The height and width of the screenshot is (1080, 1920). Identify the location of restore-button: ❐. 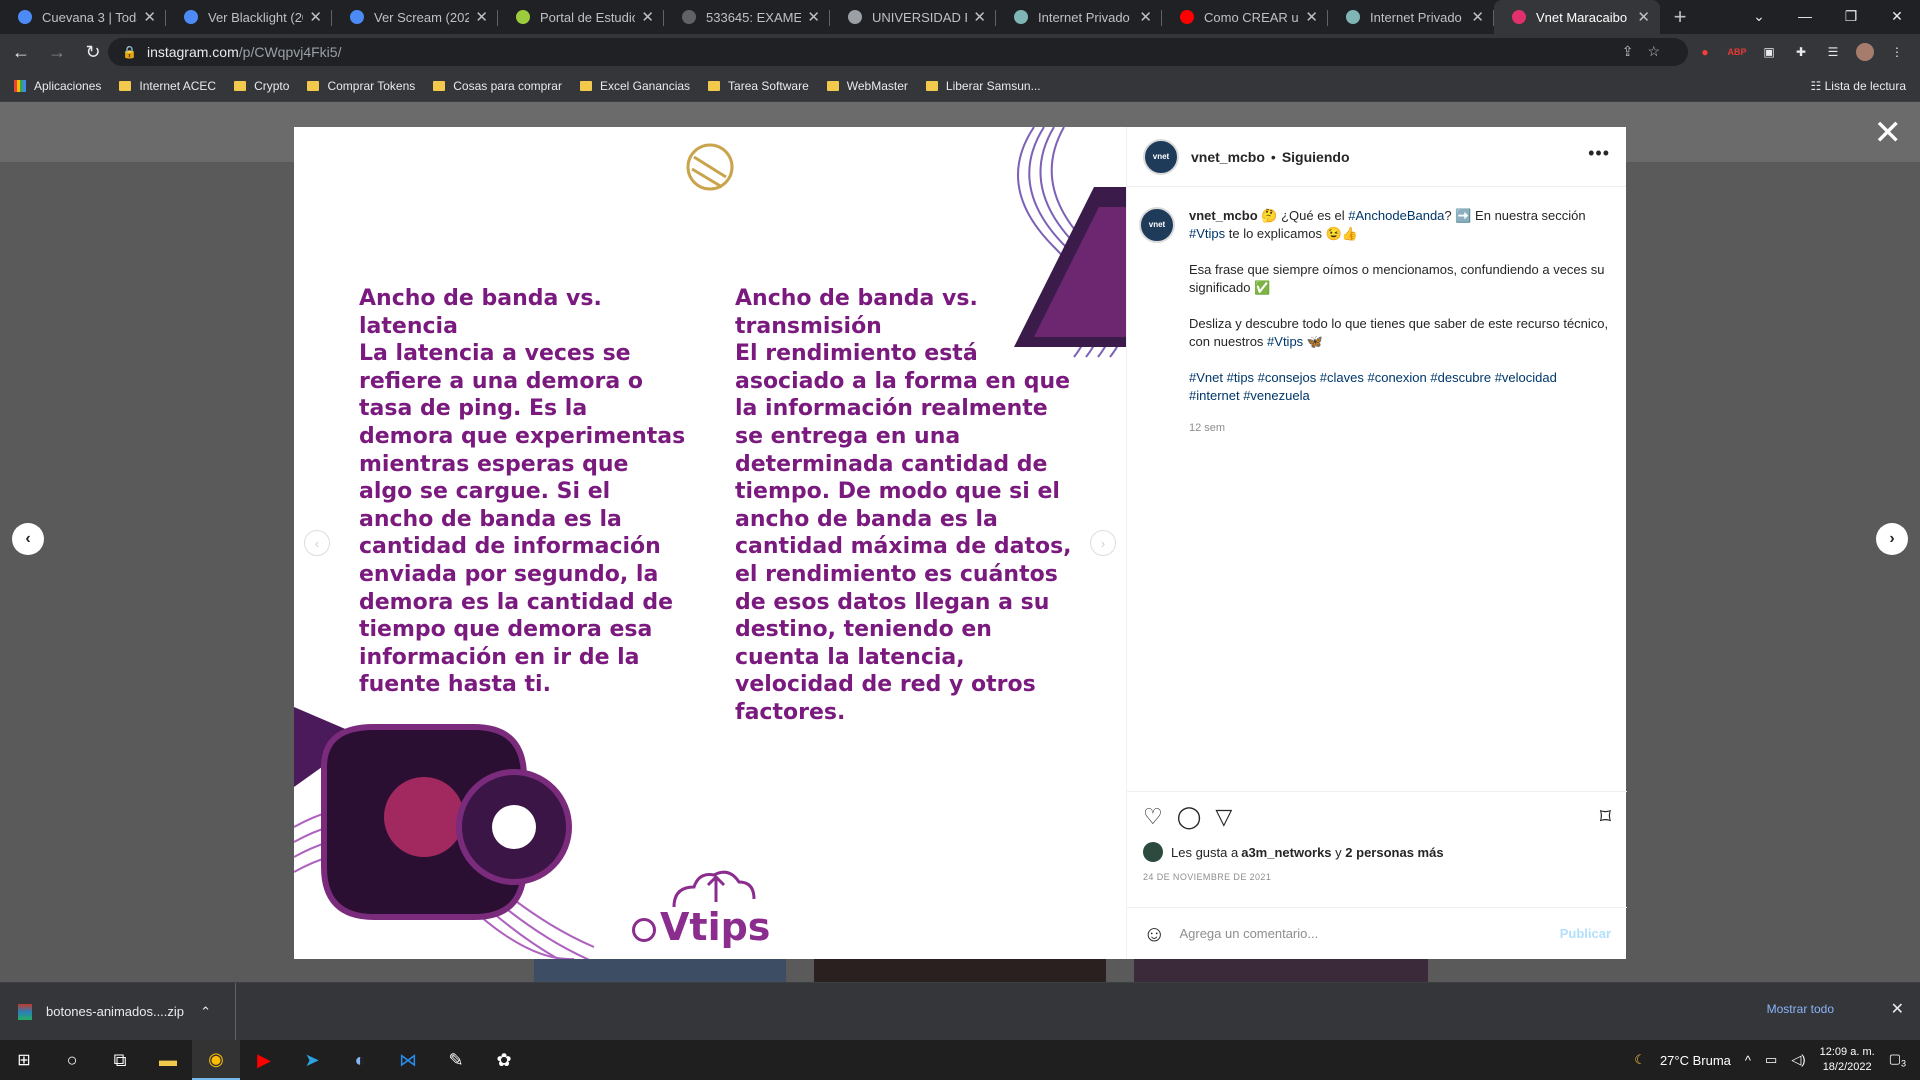
(1851, 16).